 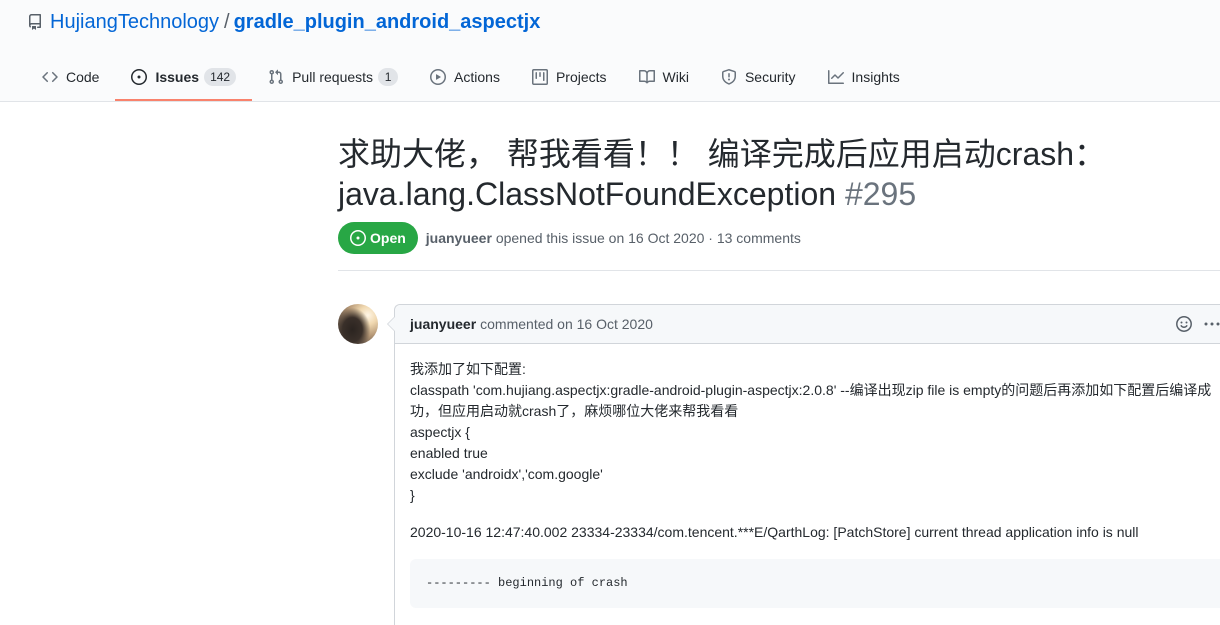 I want to click on code-block: --------- beginning of crash, so click(x=815, y=583).